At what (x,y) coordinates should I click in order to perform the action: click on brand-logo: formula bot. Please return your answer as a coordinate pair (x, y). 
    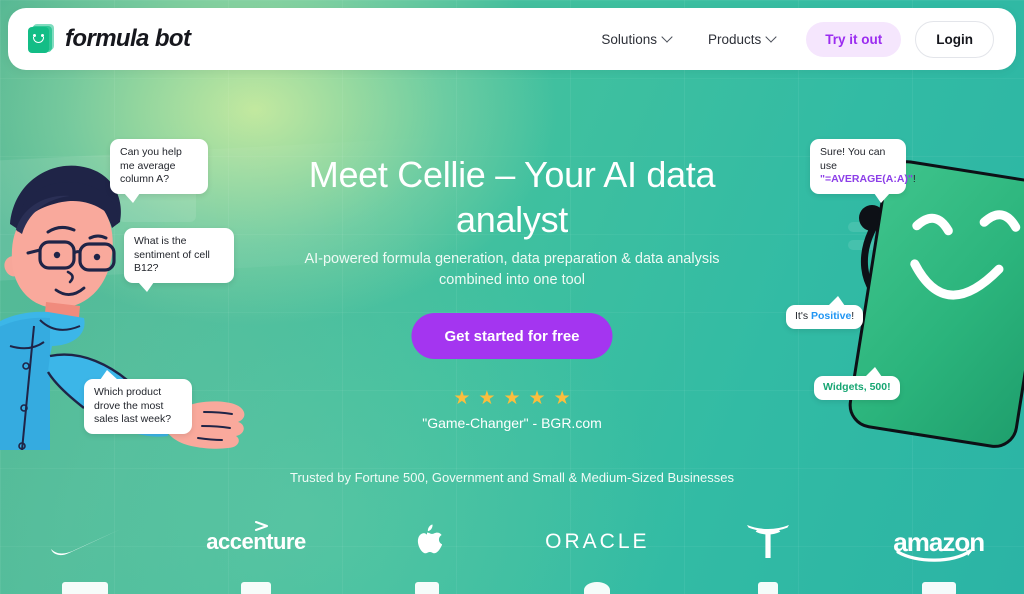
    Looking at the image, I should click on (109, 39).